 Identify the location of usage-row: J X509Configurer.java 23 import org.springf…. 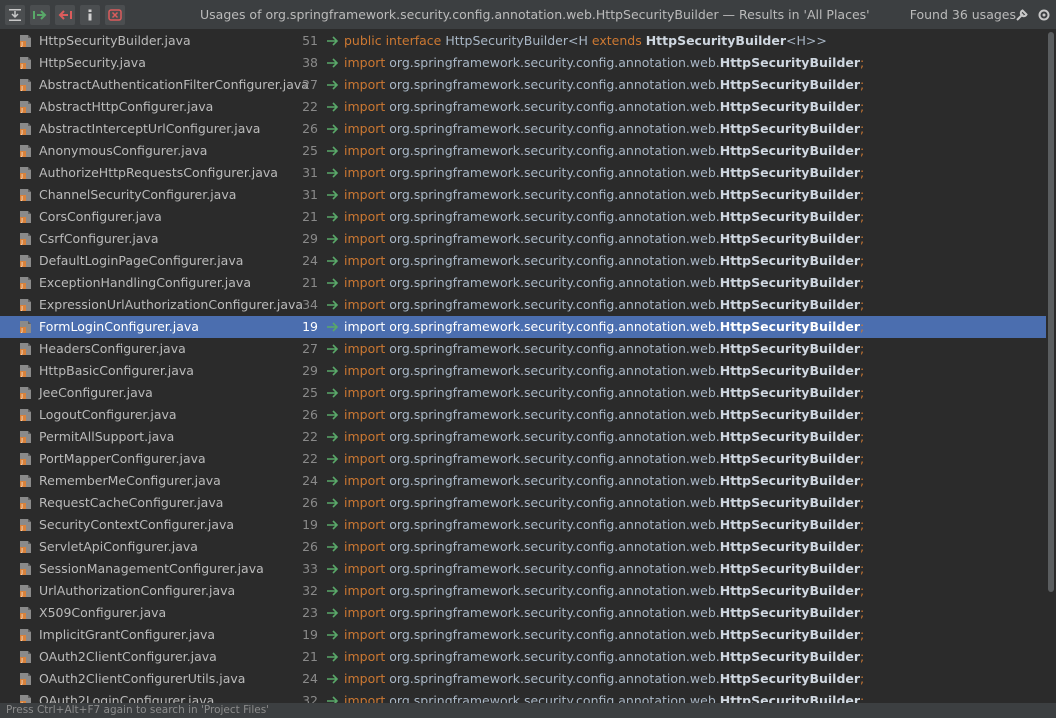
(523, 613).